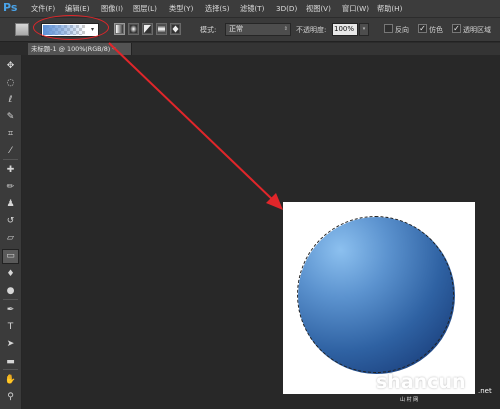 Image resolution: width=500 pixels, height=409 pixels. What do you see at coordinates (10, 362) in the screenshot?
I see `shape-icon: ▬` at bounding box center [10, 362].